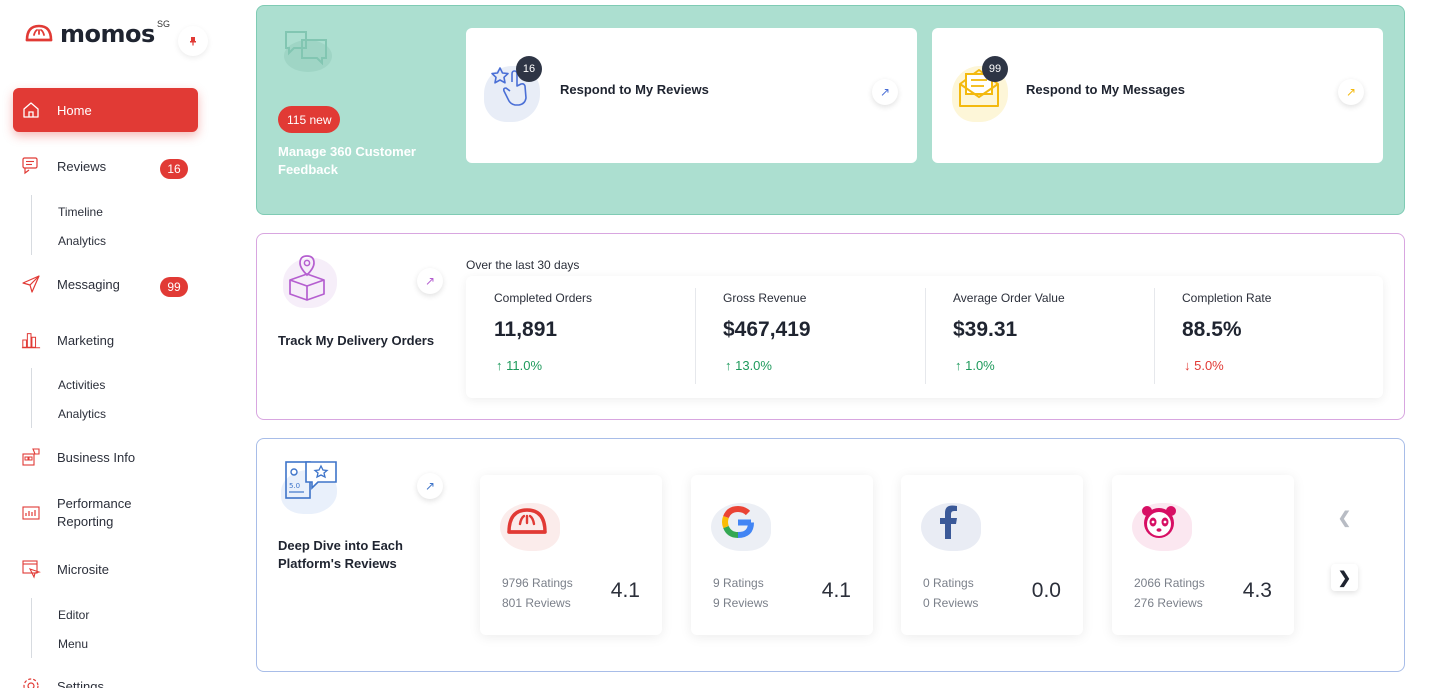 This screenshot has height=688, width=1440. What do you see at coordinates (83, 569) in the screenshot?
I see `sidebar-item-label: Microsite` at bounding box center [83, 569].